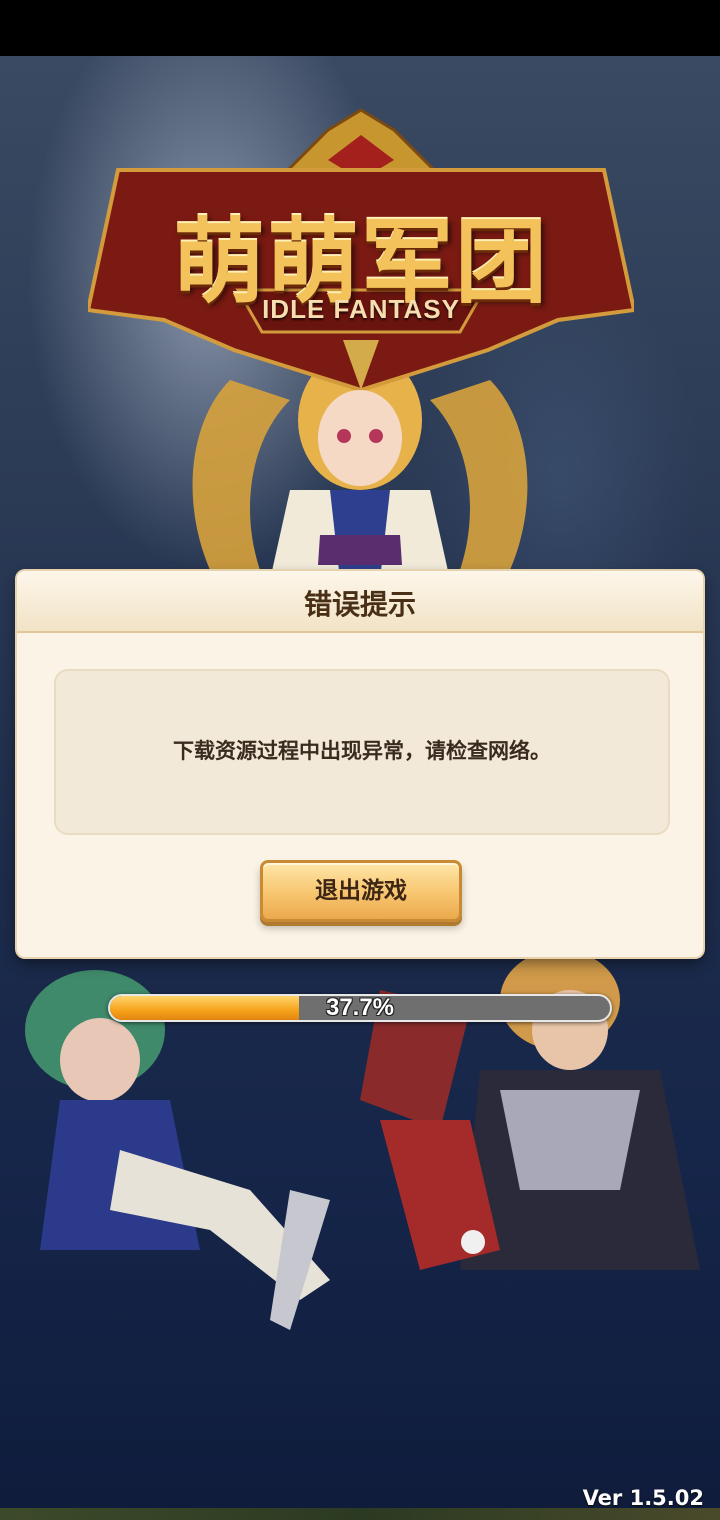  I want to click on progress-percentage: 37.7%, so click(360, 1007).